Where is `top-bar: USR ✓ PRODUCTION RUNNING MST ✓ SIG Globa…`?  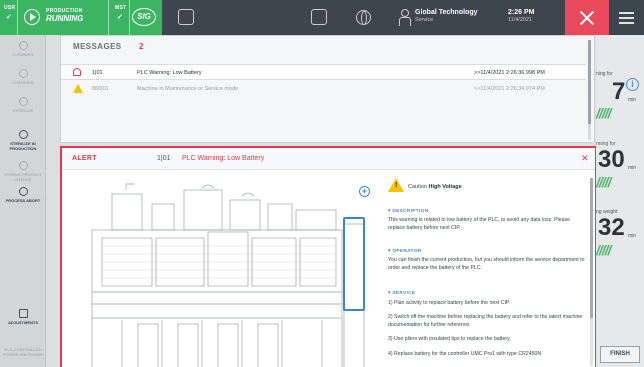
top-bar: USR ✓ PRODUCTION RUNNING MST ✓ SIG Globa… is located at coordinates (322, 17).